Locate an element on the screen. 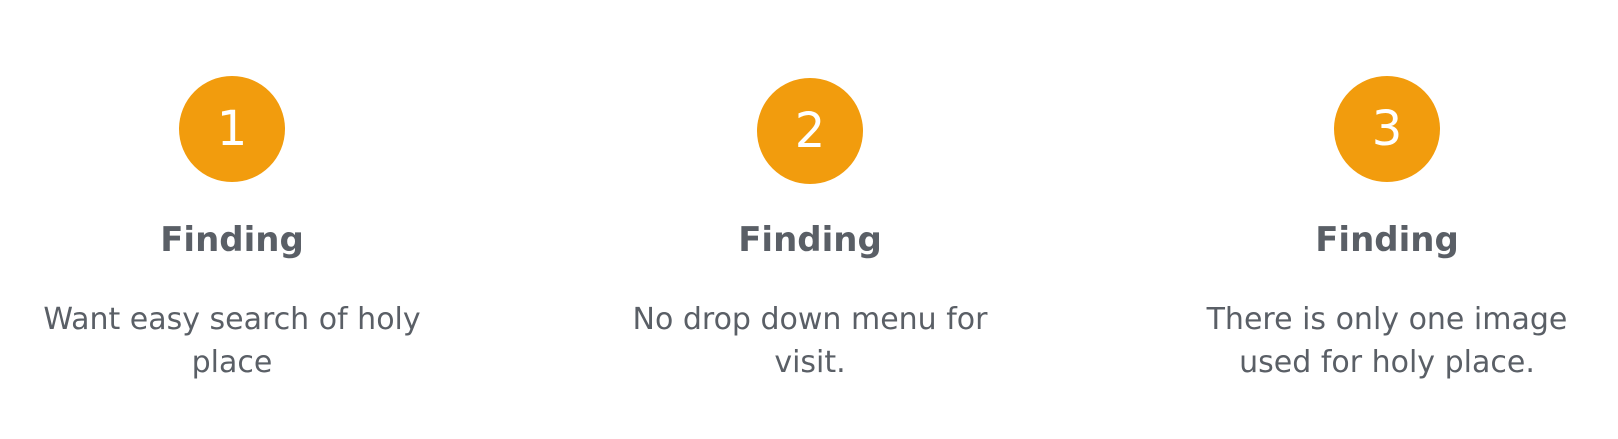 This screenshot has height=439, width=1618. step-number: 1 is located at coordinates (232, 129).